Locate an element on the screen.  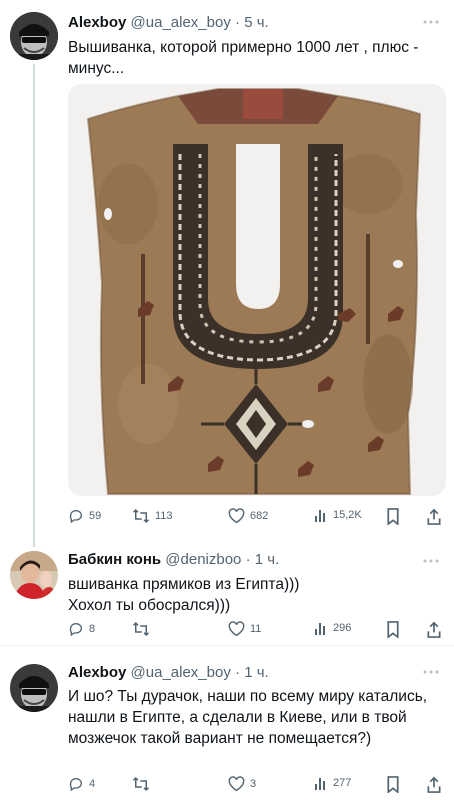
tweet-header: Alexboy @ua_alex_boy · 5 ч. is located at coordinates (168, 22).